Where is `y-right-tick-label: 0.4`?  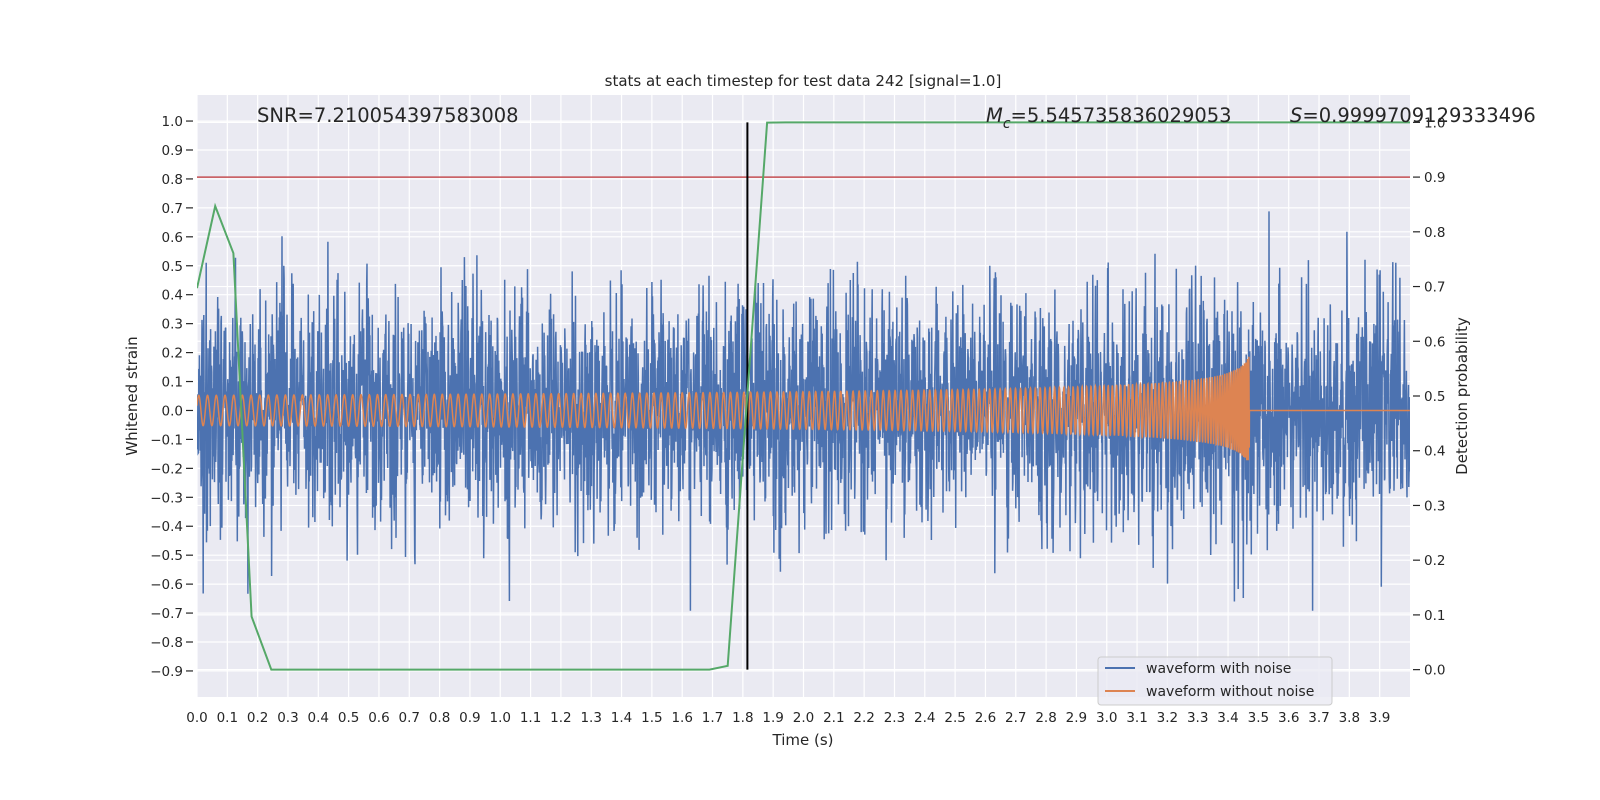 y-right-tick-label: 0.4 is located at coordinates (1434, 452).